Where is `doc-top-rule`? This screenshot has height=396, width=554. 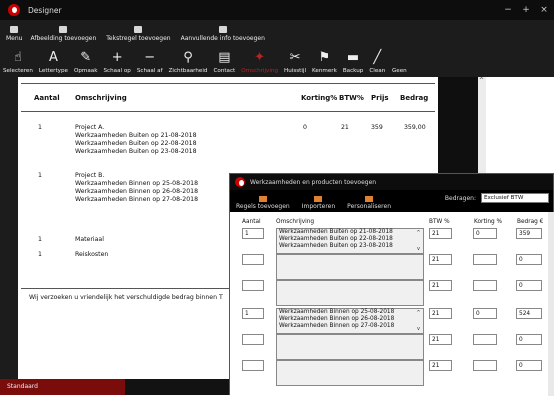 doc-top-rule is located at coordinates (228, 83).